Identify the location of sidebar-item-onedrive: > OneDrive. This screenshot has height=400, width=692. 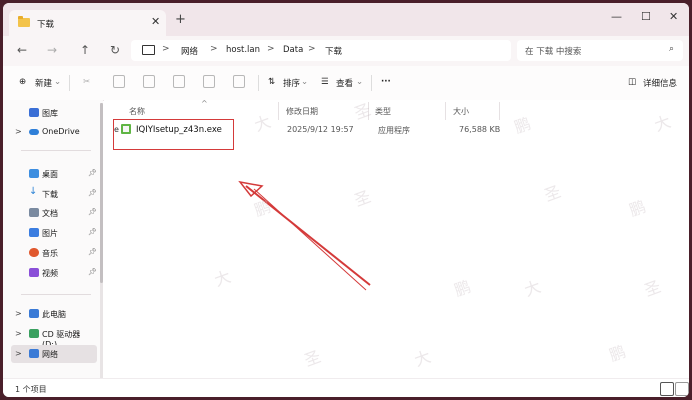
(54, 132).